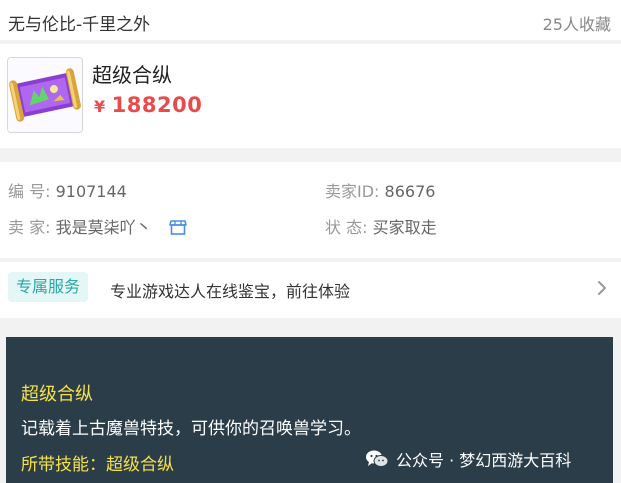  Describe the element at coordinates (91, 191) in the screenshot. I see `serial-value: 9107144` at that location.